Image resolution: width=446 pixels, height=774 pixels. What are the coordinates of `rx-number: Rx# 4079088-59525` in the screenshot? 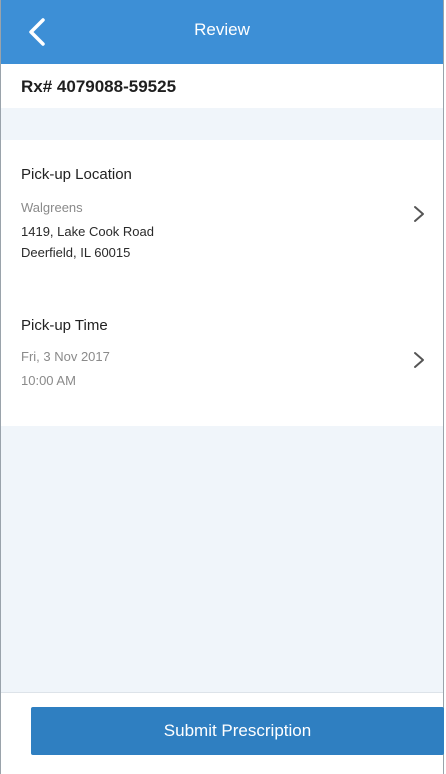 It's located at (99, 86).